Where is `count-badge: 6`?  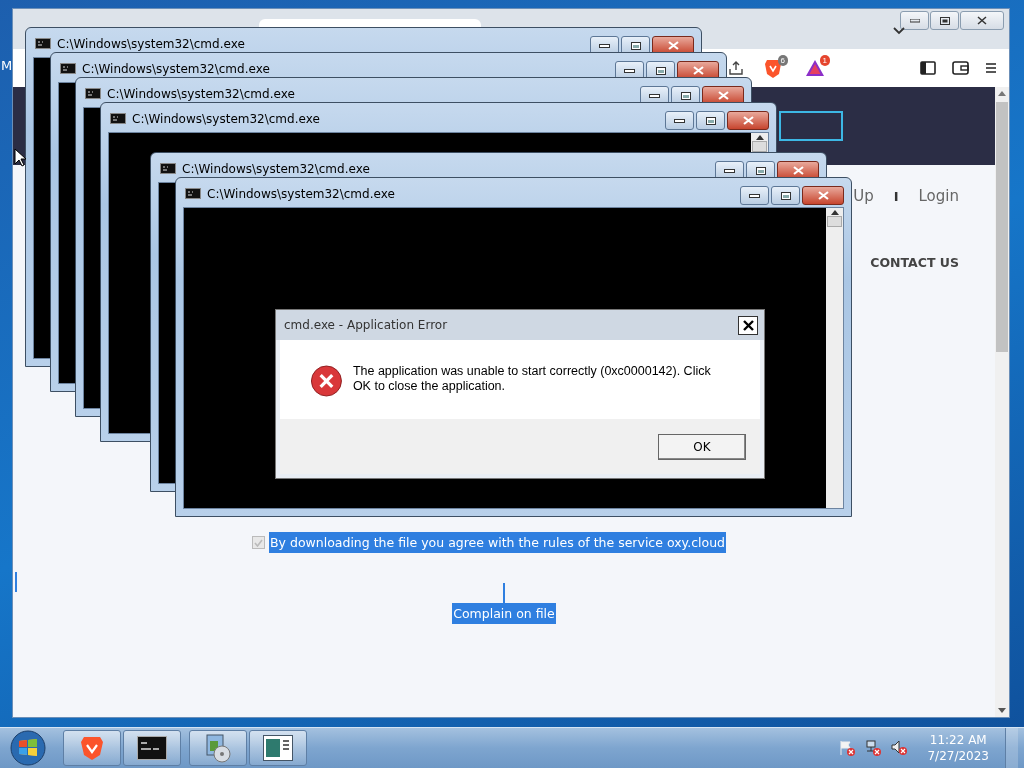 count-badge: 6 is located at coordinates (782, 60).